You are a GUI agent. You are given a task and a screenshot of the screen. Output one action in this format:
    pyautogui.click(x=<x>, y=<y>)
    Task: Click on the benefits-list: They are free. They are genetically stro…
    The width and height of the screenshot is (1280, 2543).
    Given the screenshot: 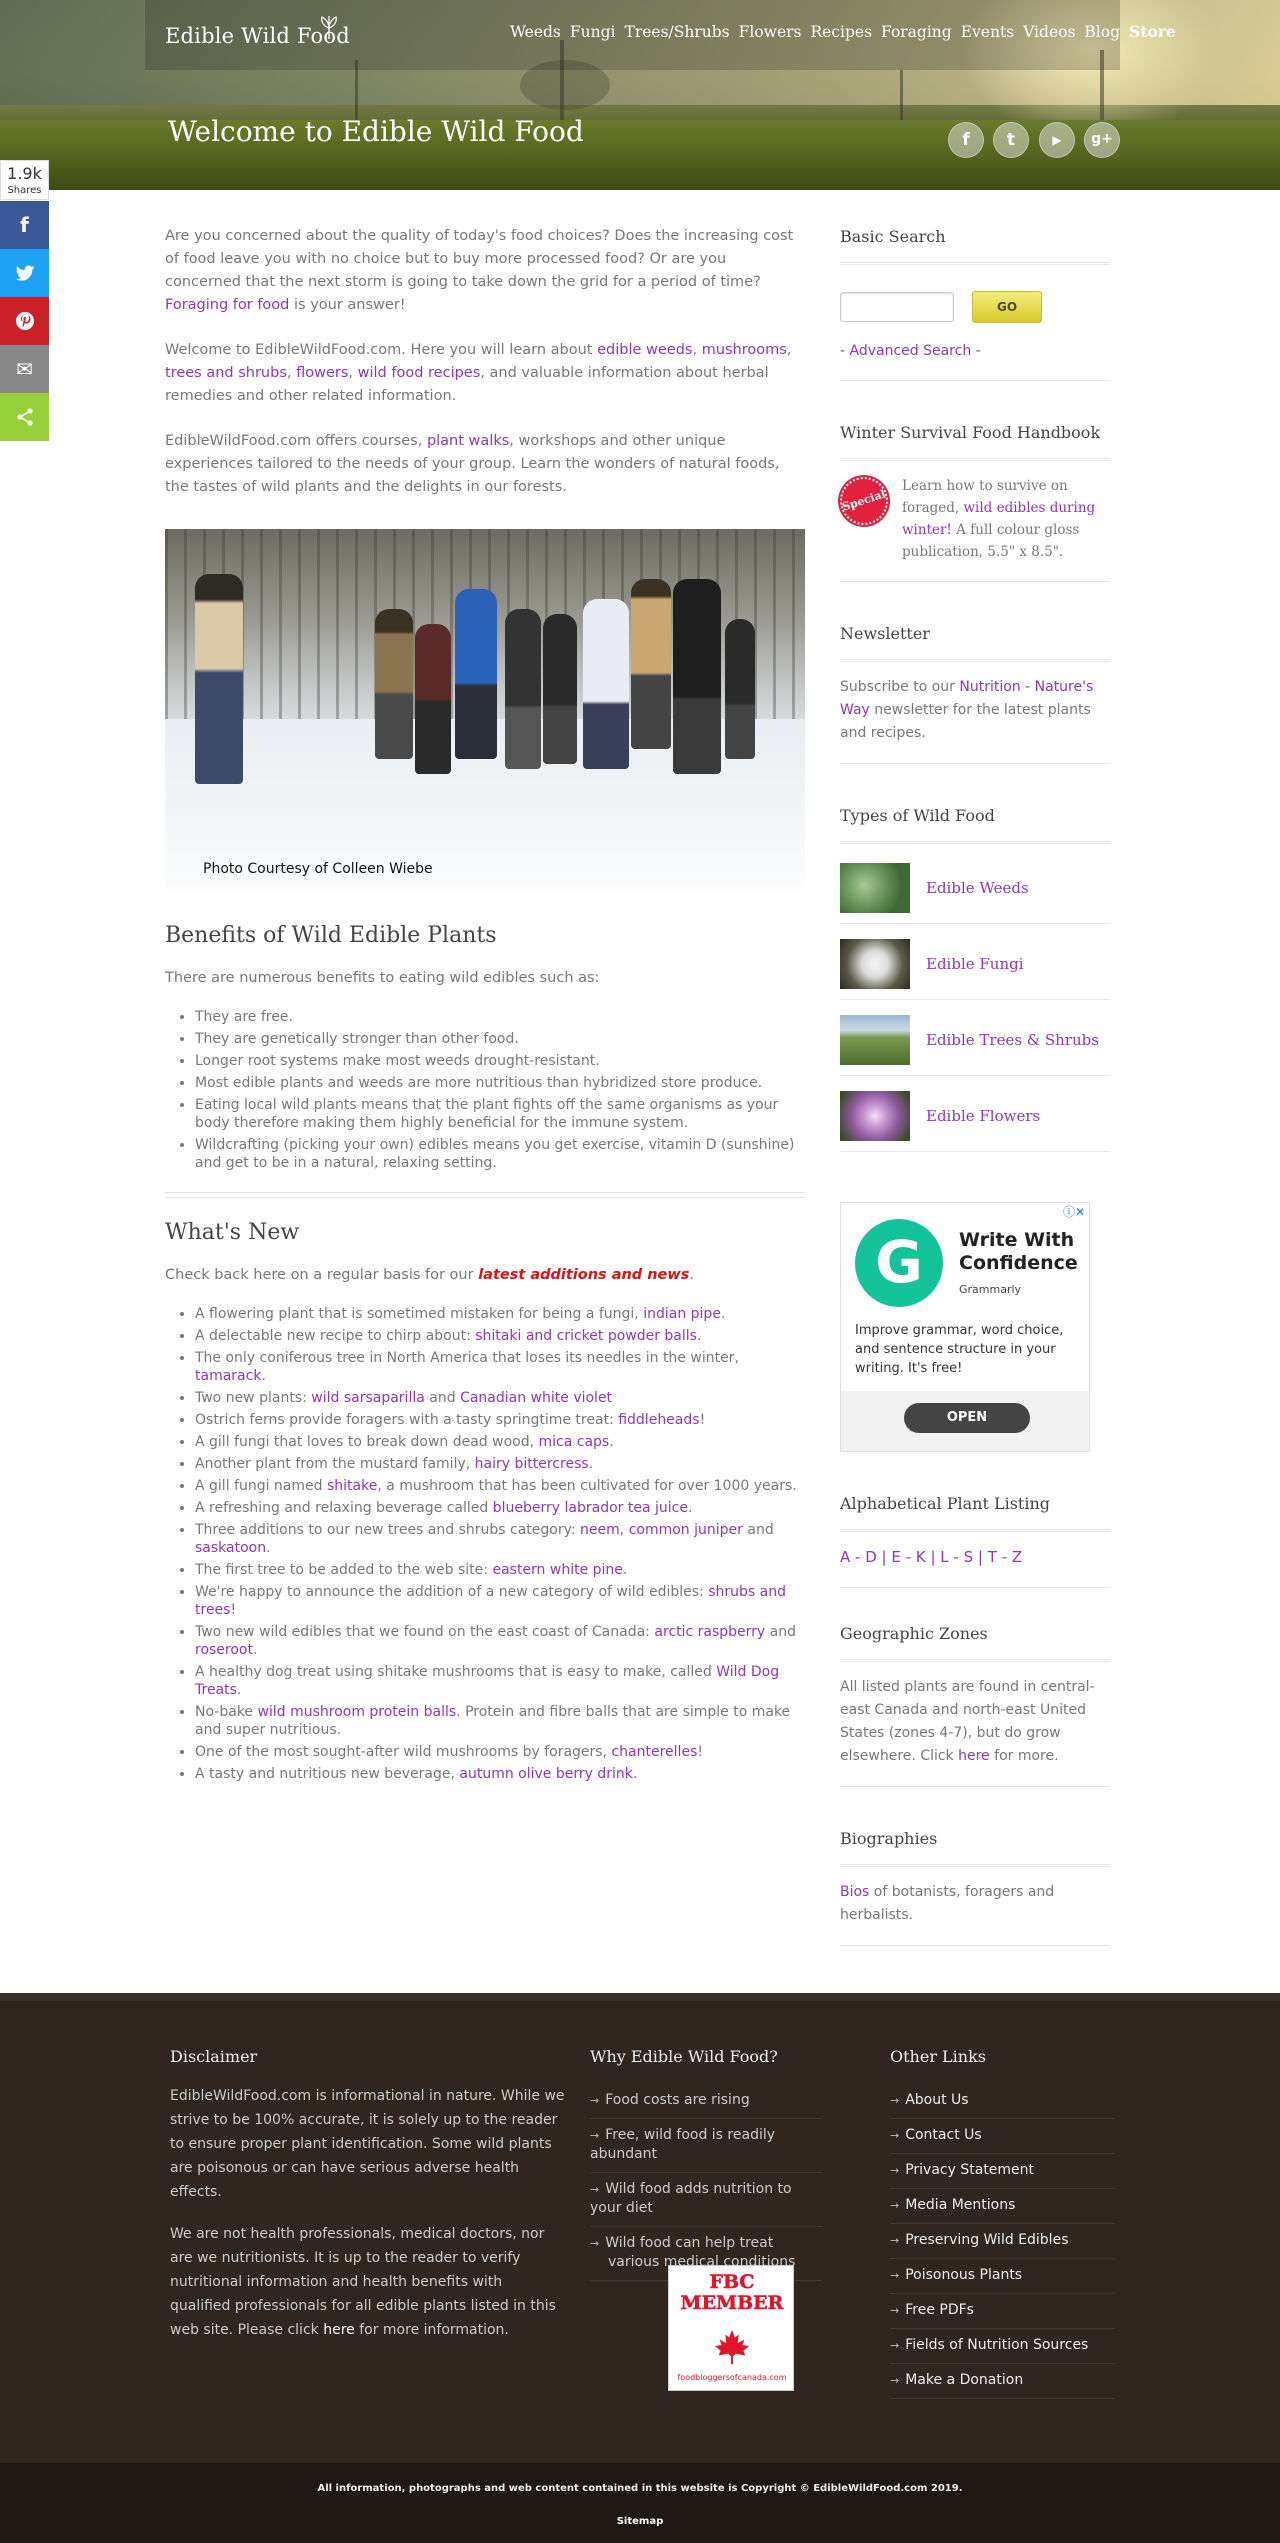 What is the action you would take?
    pyautogui.click(x=500, y=1090)
    